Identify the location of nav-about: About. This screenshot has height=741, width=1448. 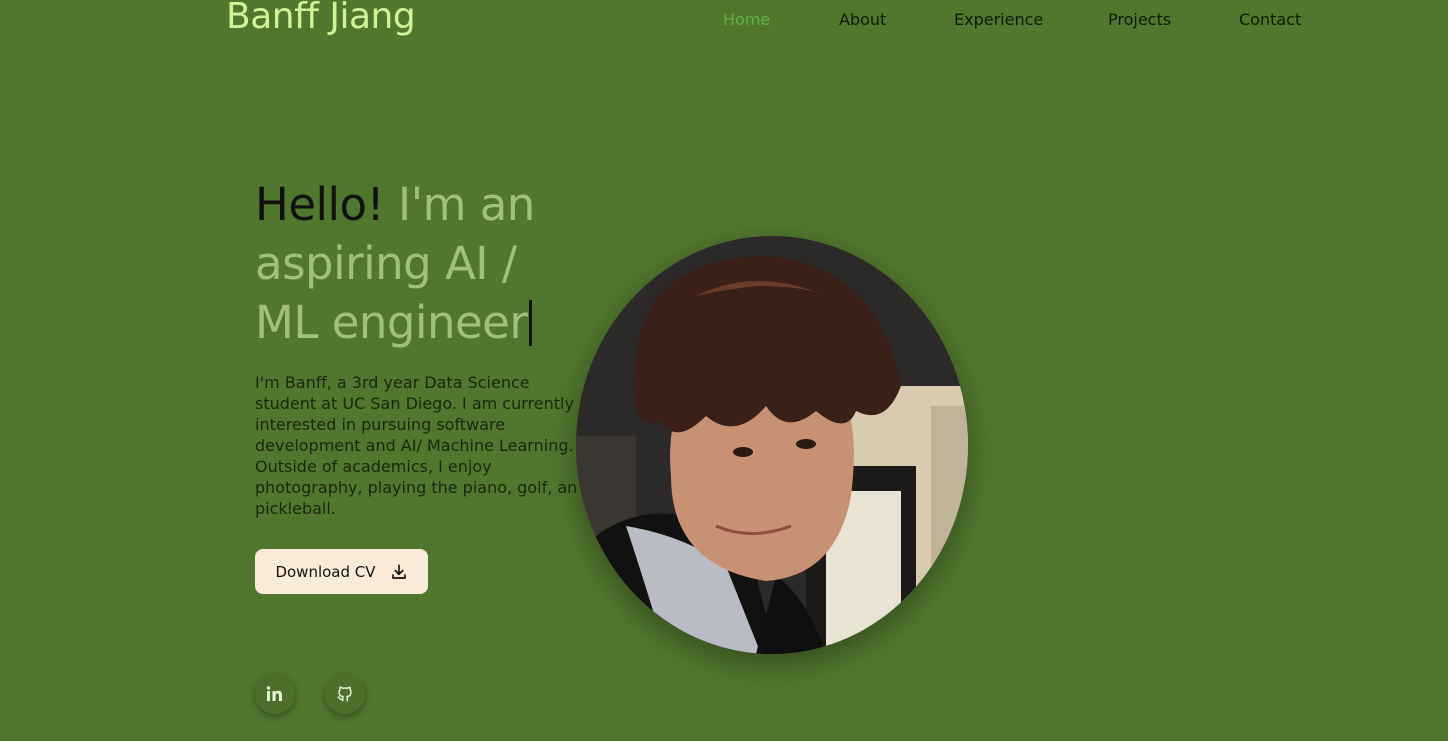
(862, 19).